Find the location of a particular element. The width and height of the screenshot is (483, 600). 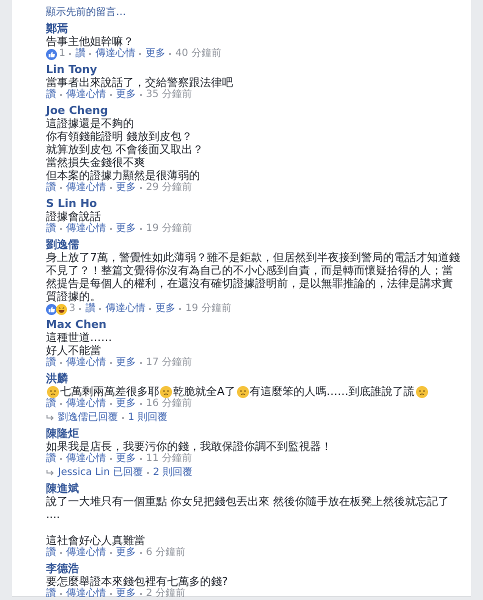

comment-timestamp: 29 分鐘前 is located at coordinates (169, 188).